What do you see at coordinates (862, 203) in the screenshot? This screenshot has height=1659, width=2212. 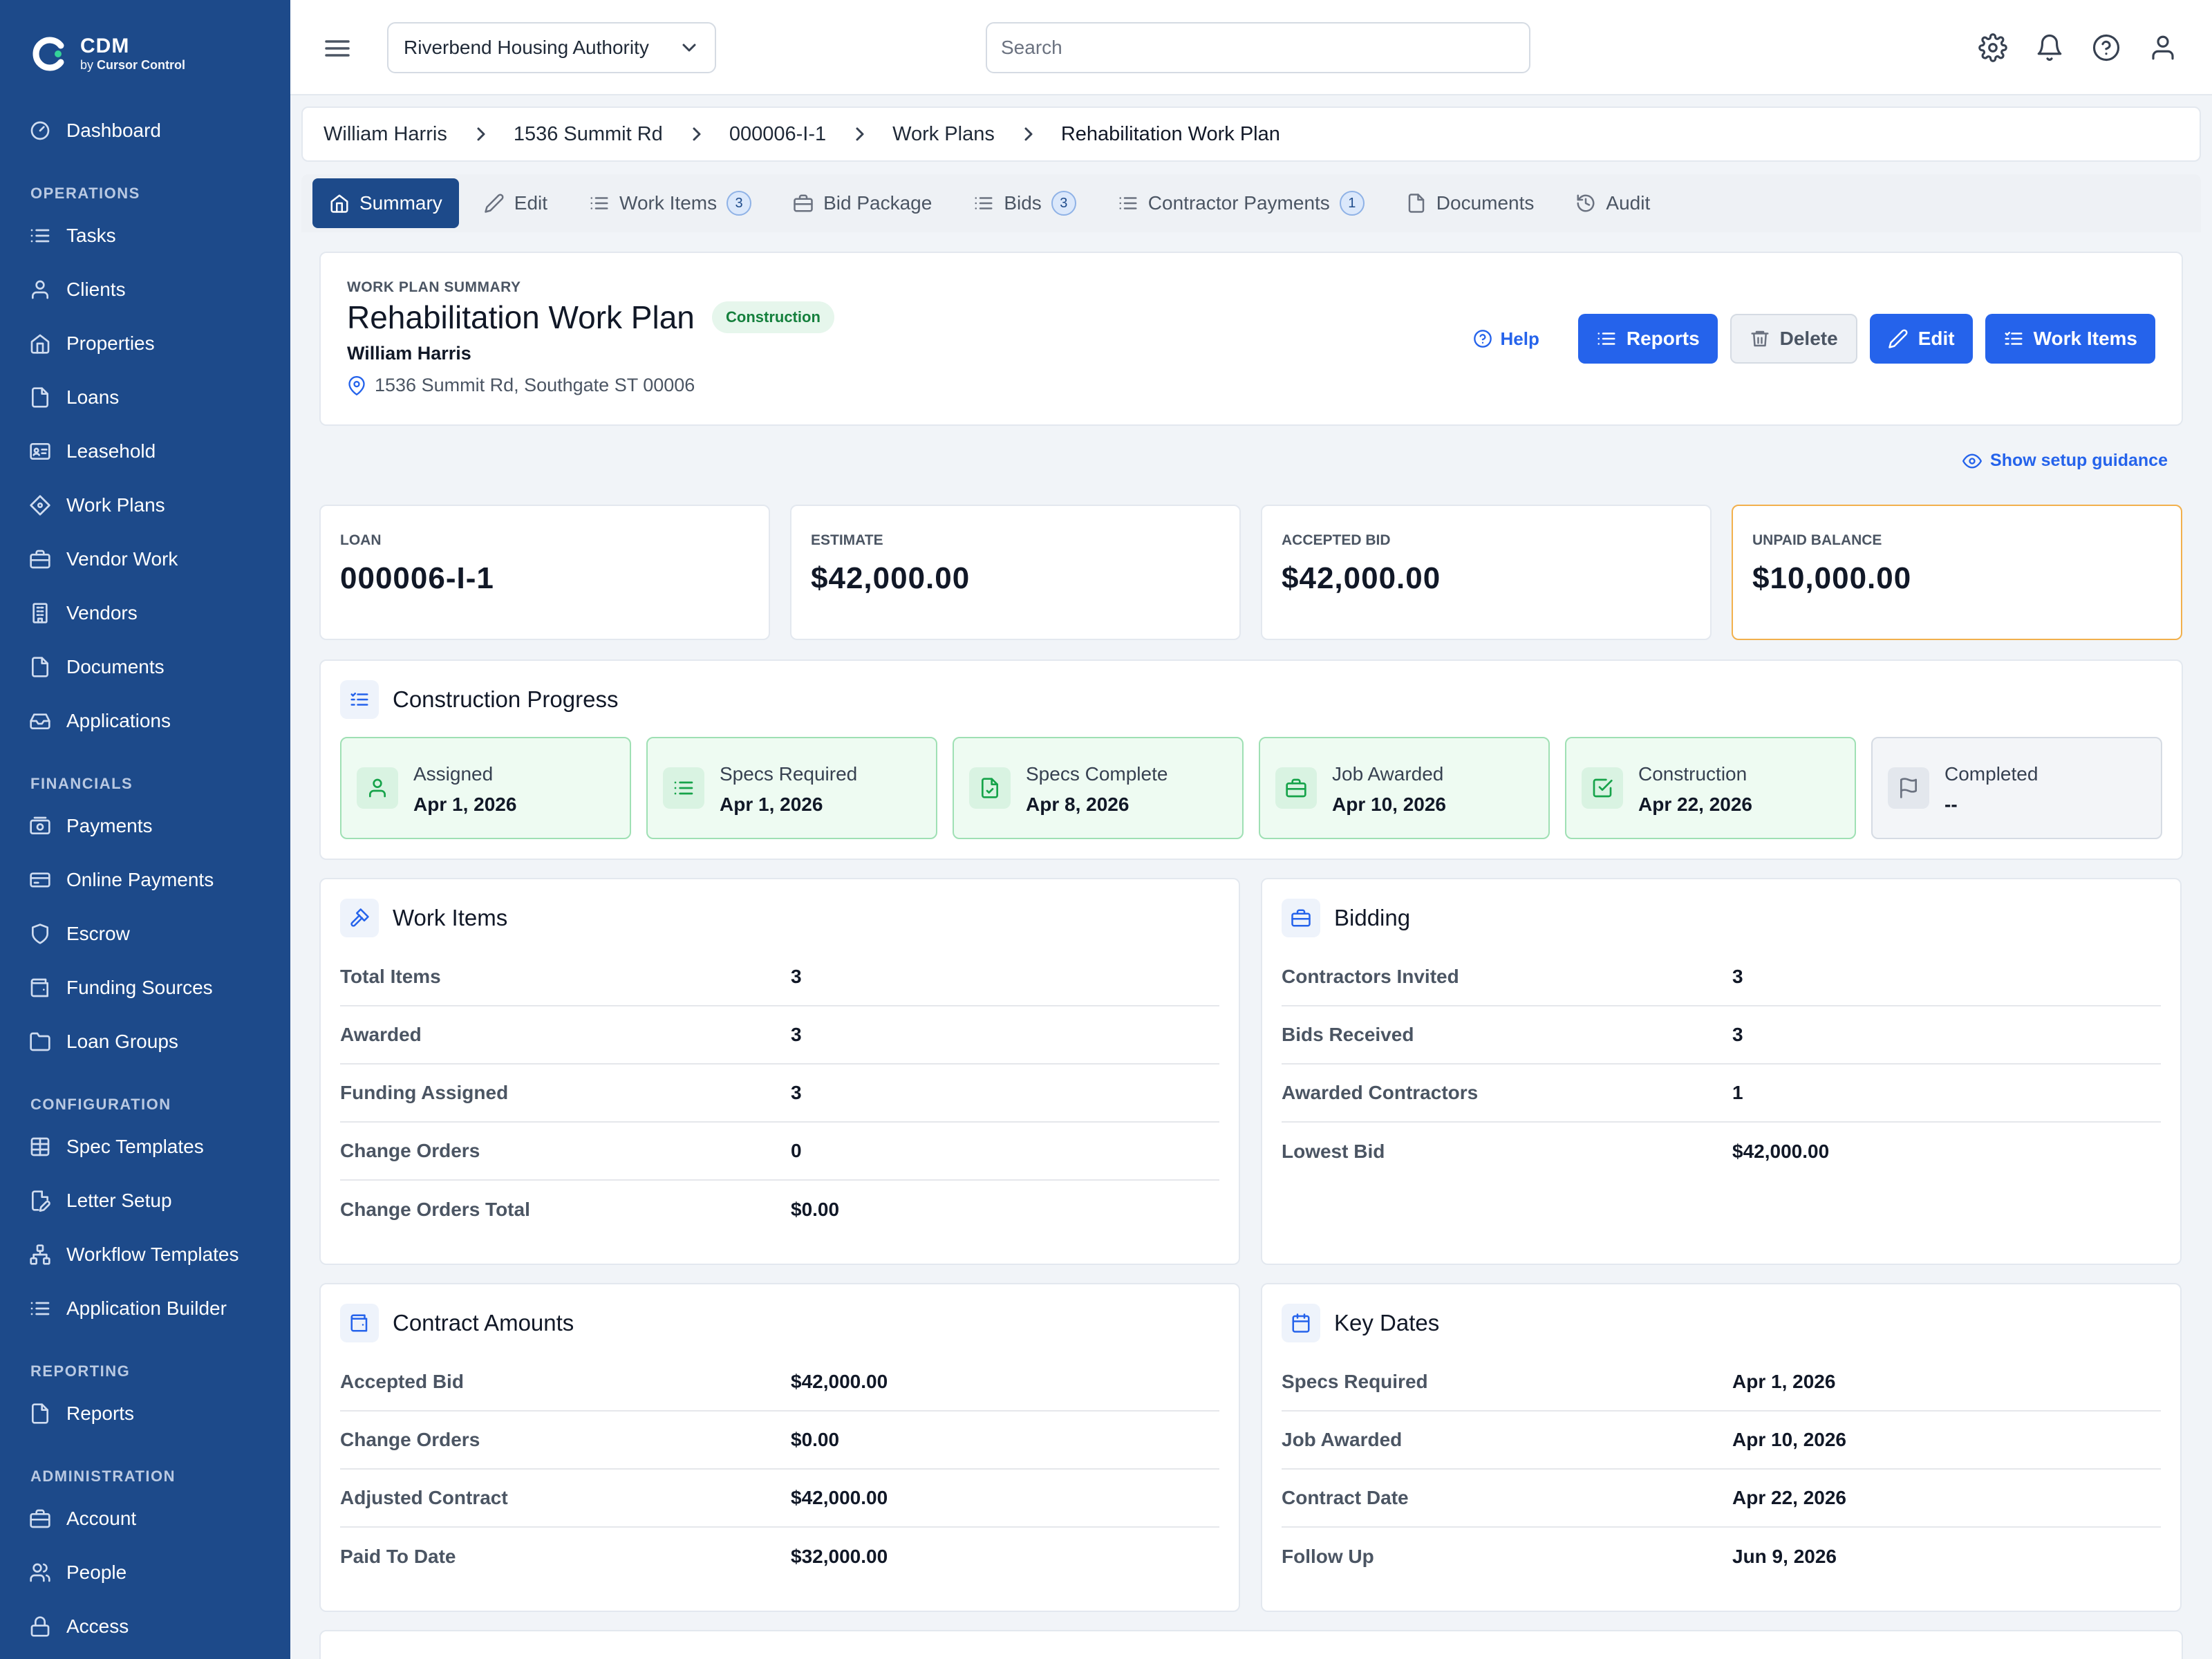 I see `tab-bid-package: Bid Package` at bounding box center [862, 203].